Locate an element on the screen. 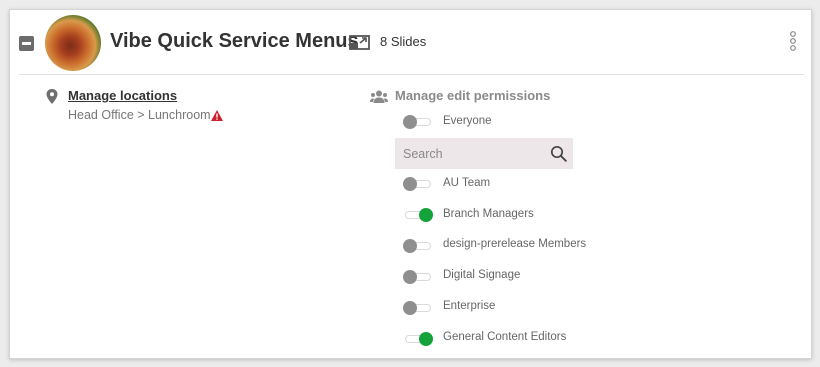  group-label: design-prerelease Members is located at coordinates (515, 244).